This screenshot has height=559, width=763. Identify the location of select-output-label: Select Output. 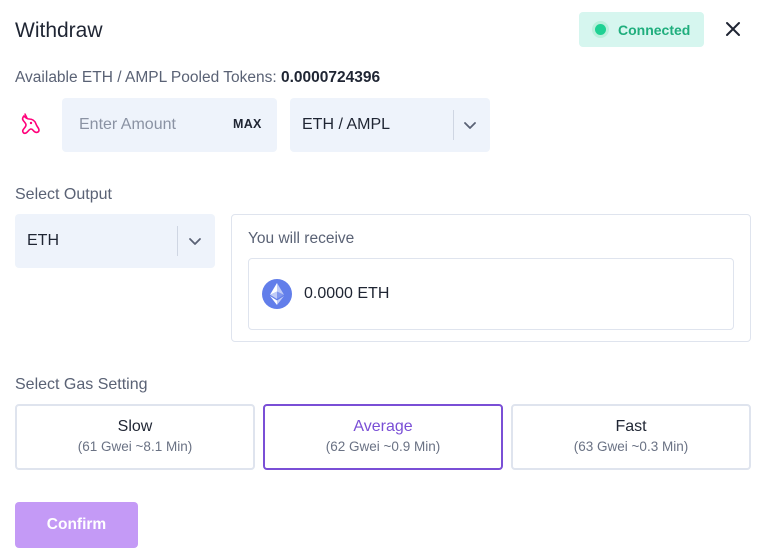
(63, 194).